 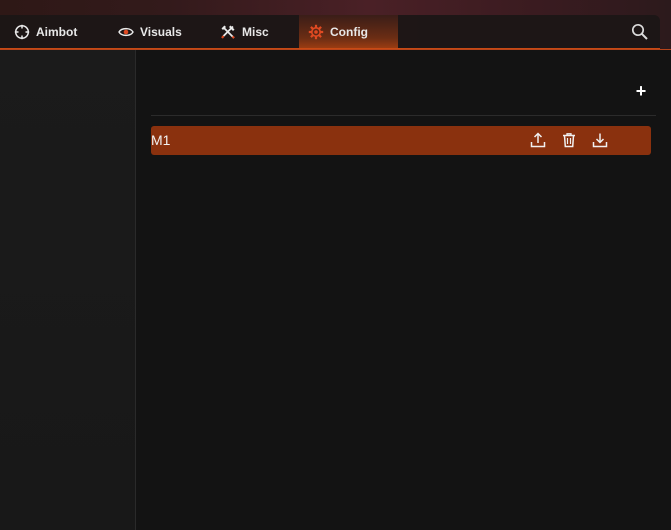 I want to click on crosshair-icon, so click(x=22, y=32).